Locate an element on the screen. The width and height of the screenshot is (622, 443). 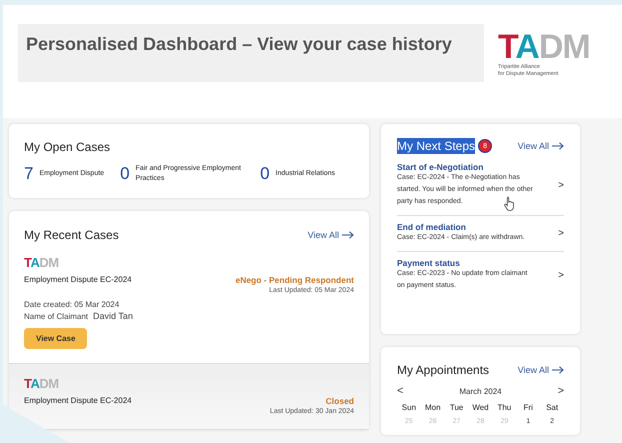
step-title: End of mediation is located at coordinates (473, 227).